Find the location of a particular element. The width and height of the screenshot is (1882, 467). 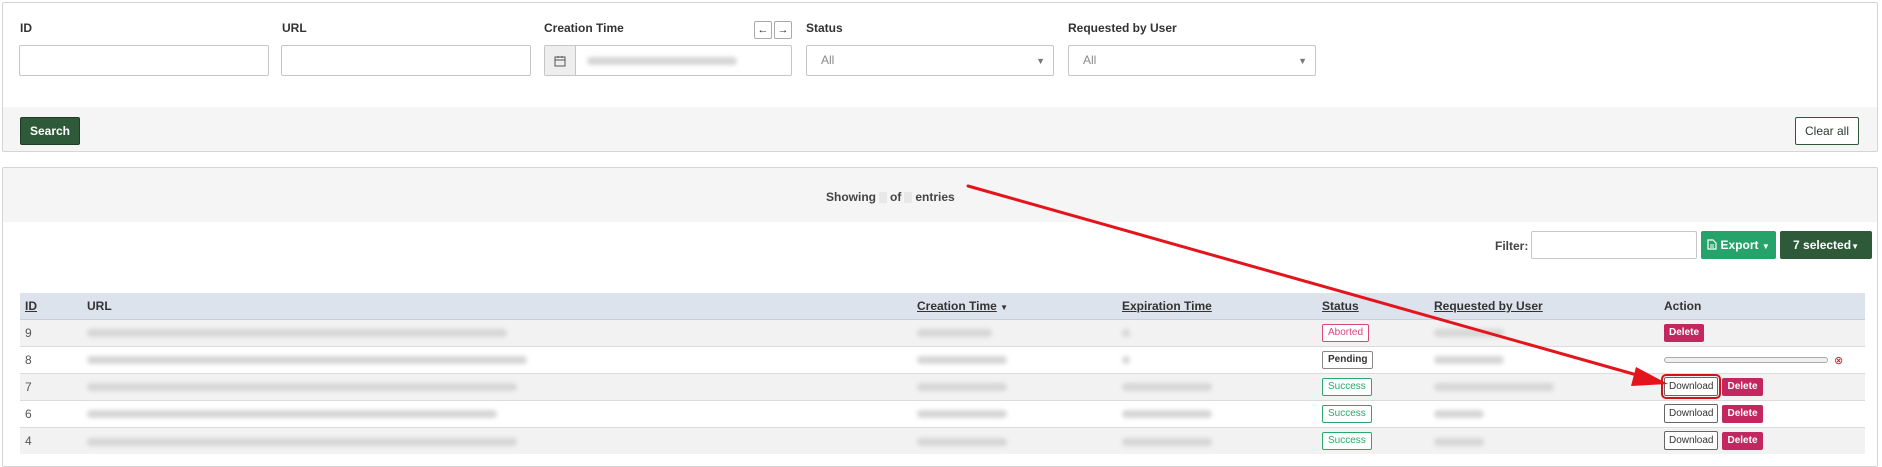

table-row: 8 Pending ⊗ is located at coordinates (942, 359).